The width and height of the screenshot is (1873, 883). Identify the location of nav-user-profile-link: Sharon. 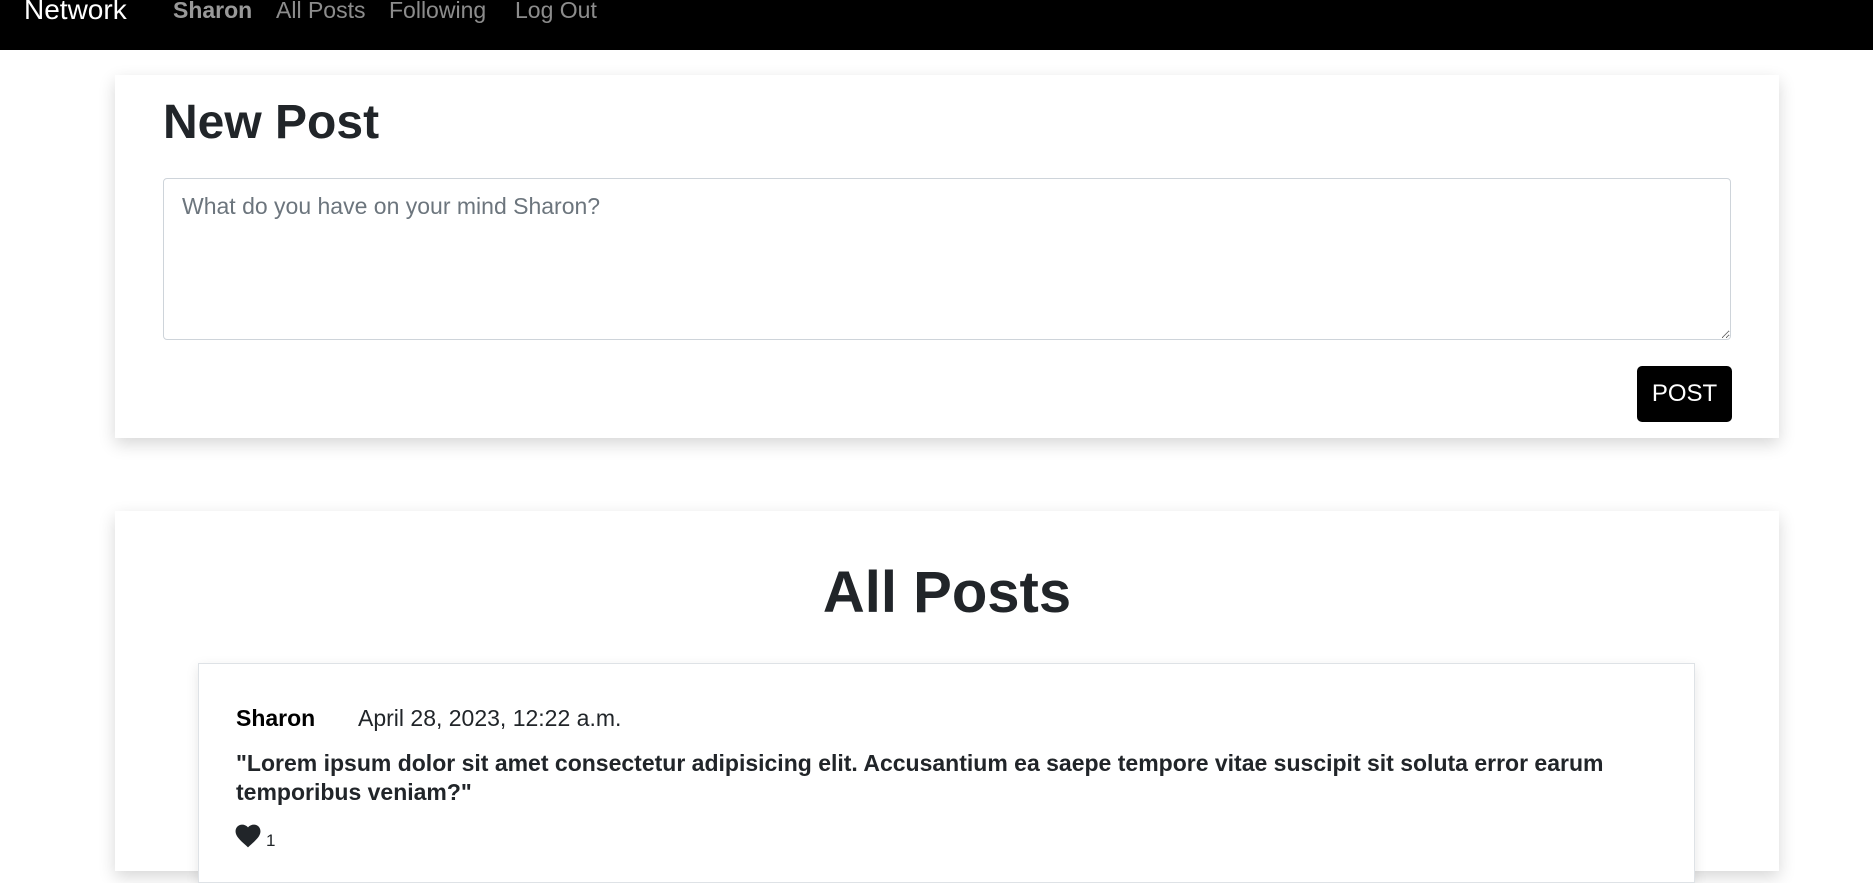
(212, 13).